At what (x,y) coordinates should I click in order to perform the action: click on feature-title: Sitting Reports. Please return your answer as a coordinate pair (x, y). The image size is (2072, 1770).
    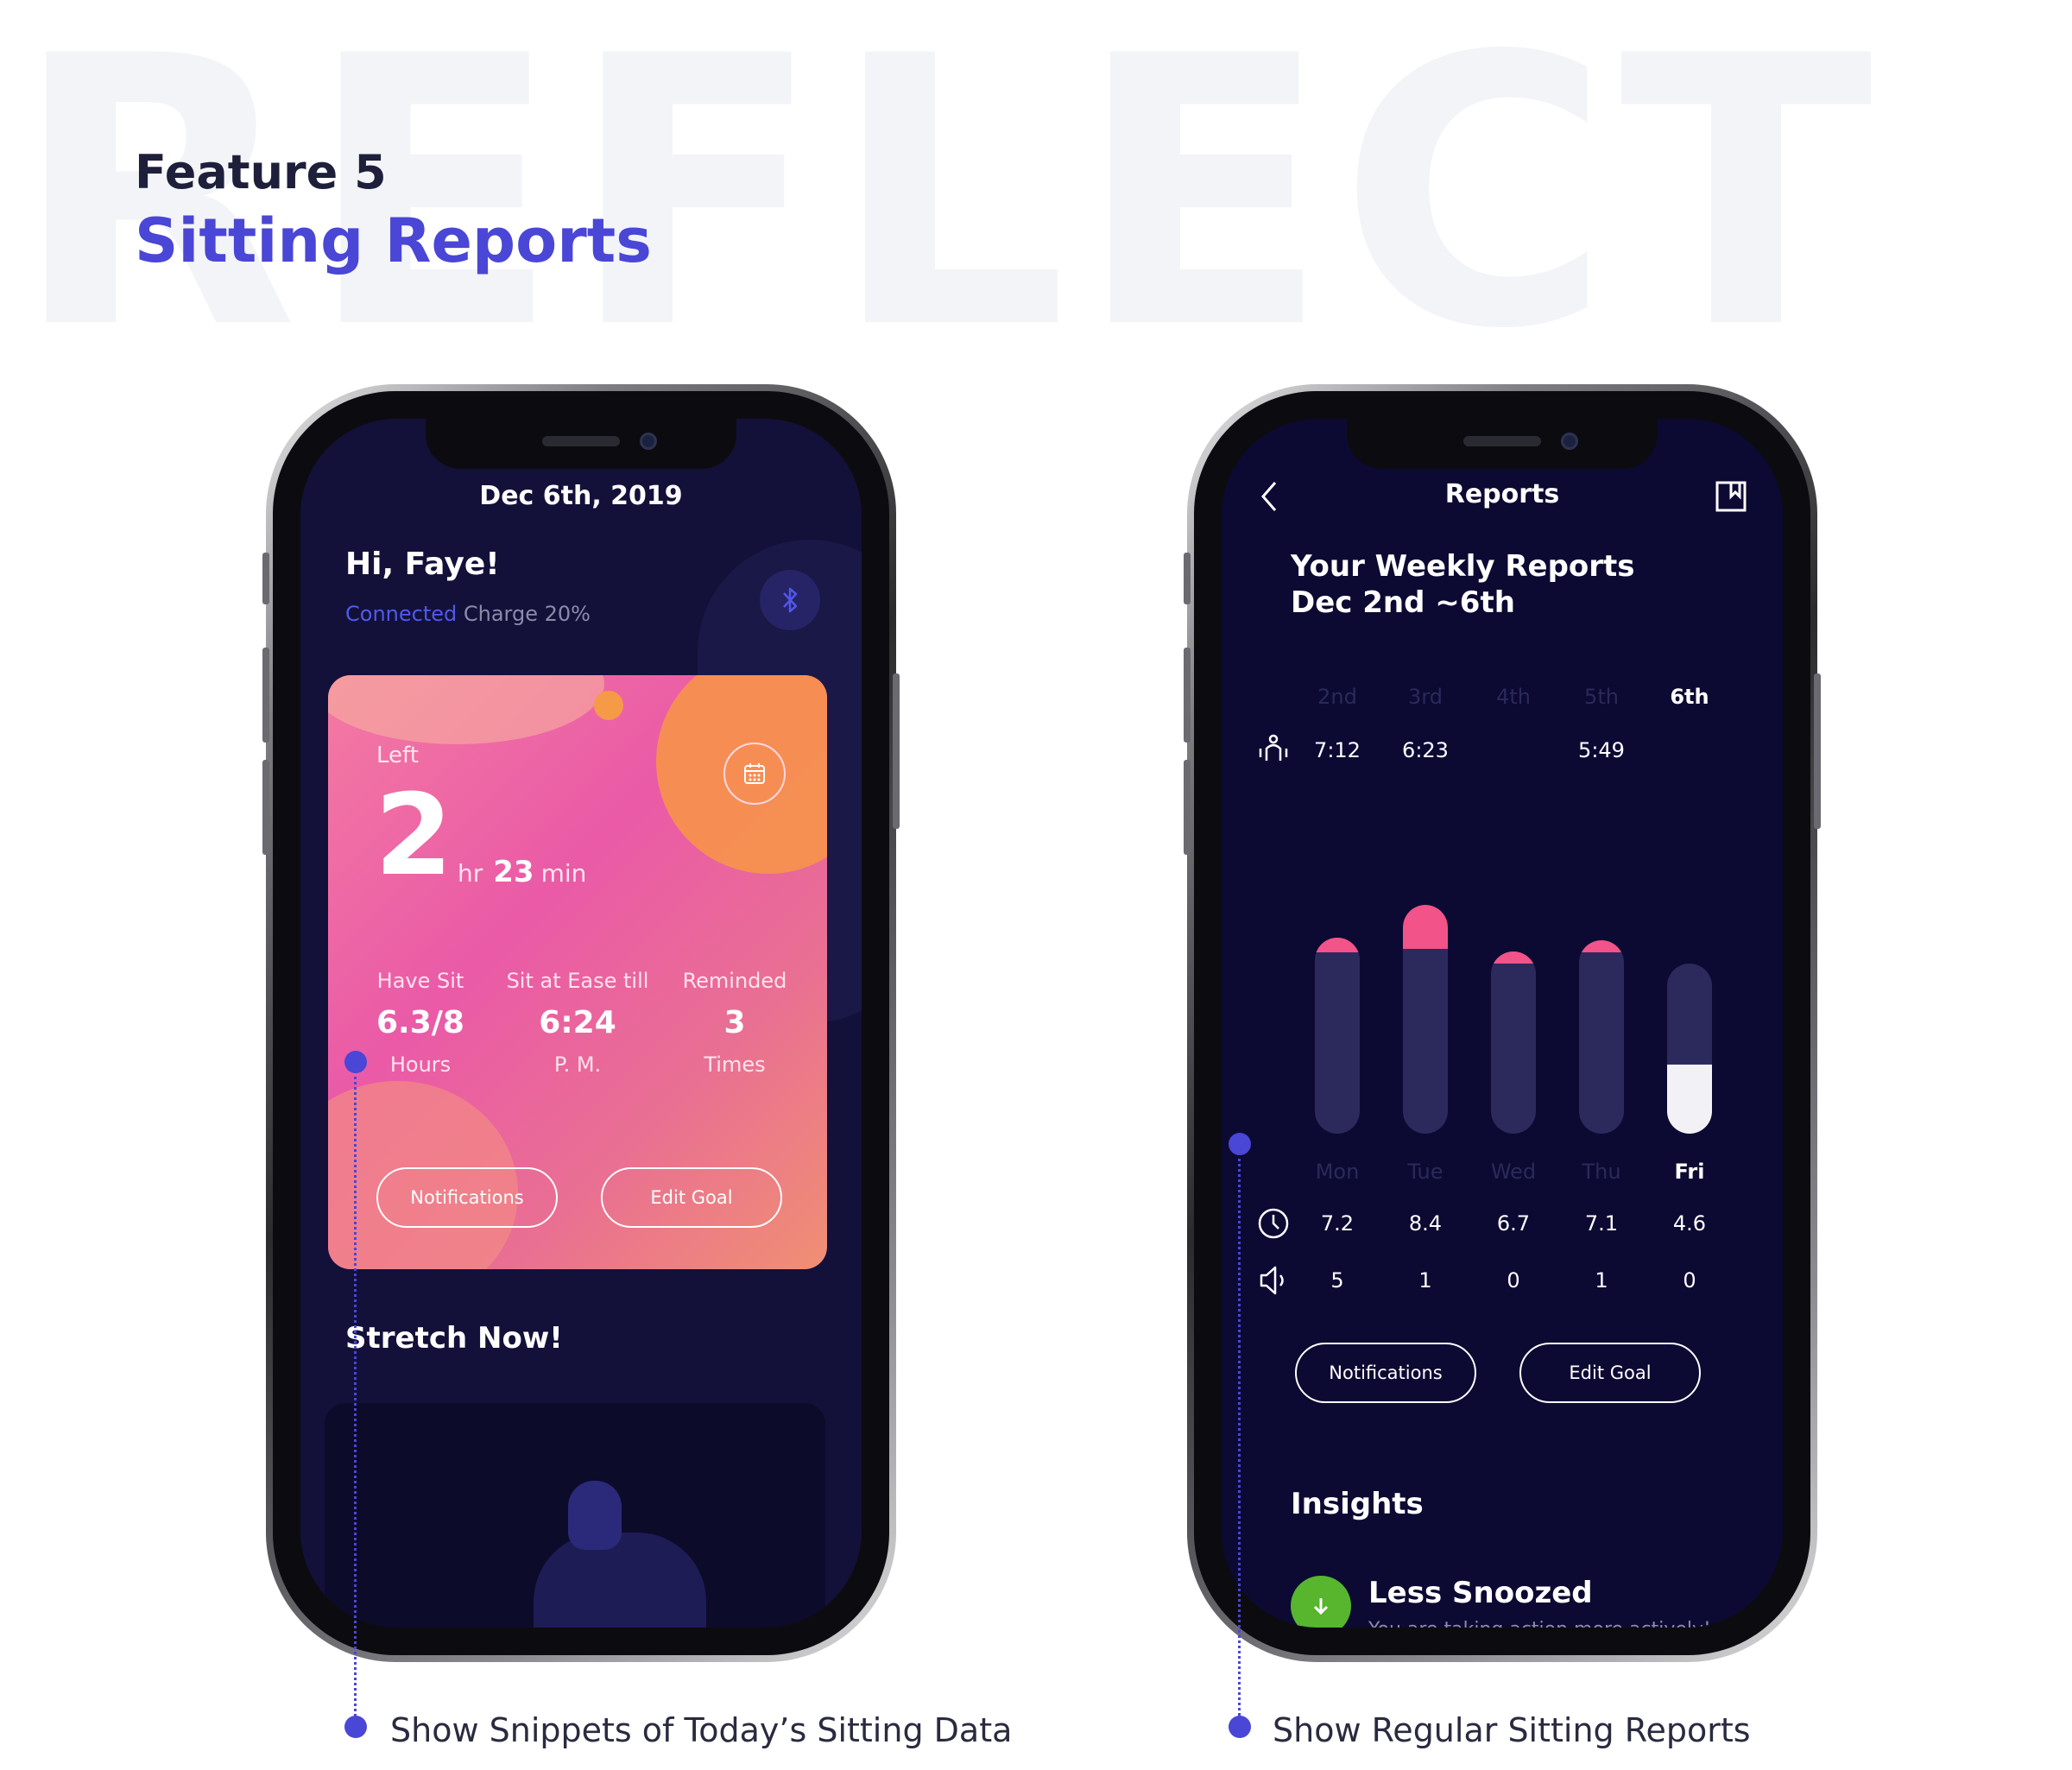
    Looking at the image, I should click on (393, 240).